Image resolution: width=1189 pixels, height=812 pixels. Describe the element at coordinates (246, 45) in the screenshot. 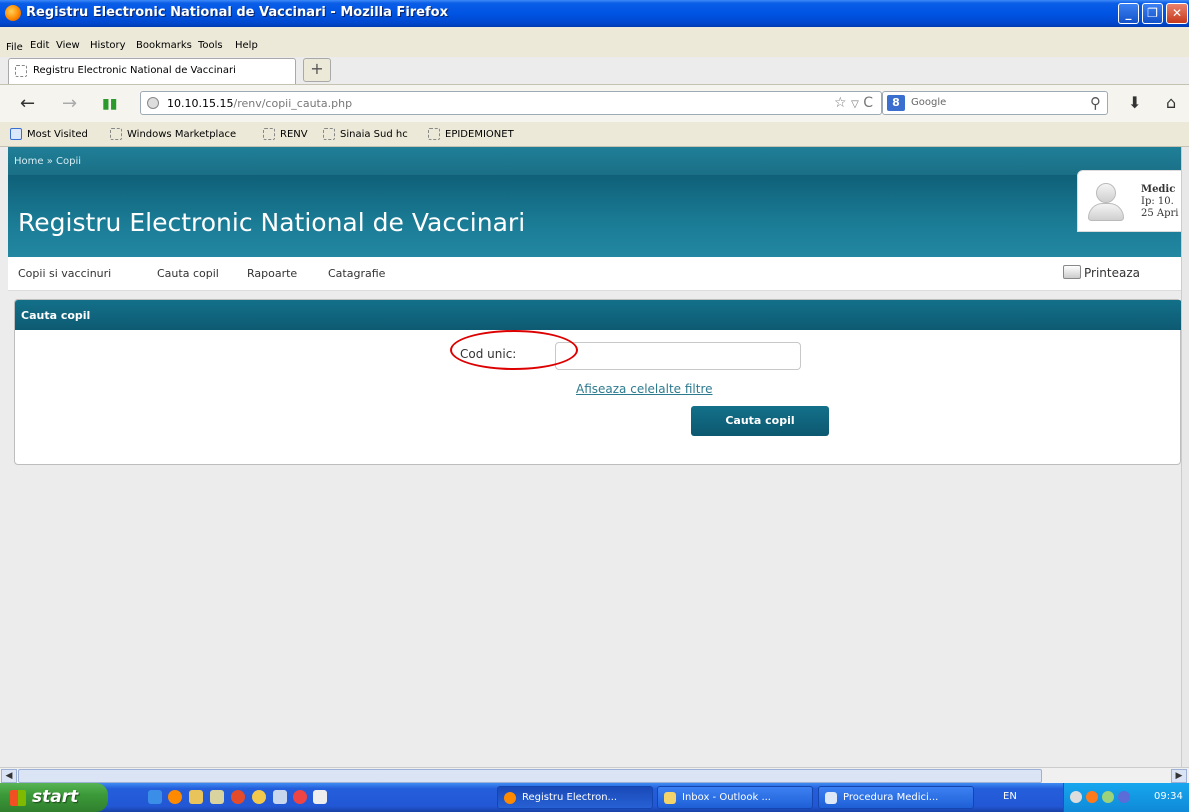

I see `menu-help: Help` at that location.